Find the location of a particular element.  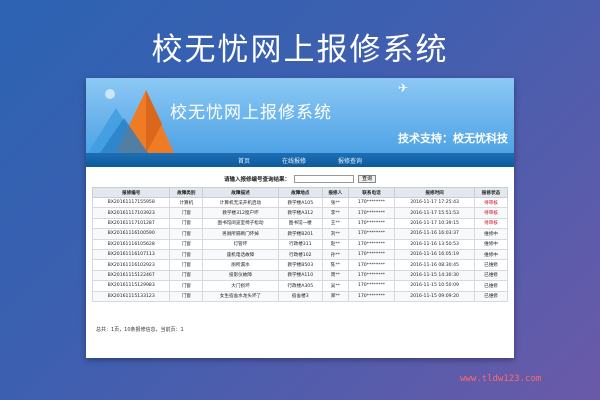

table-cell: 周** is located at coordinates (335, 275).